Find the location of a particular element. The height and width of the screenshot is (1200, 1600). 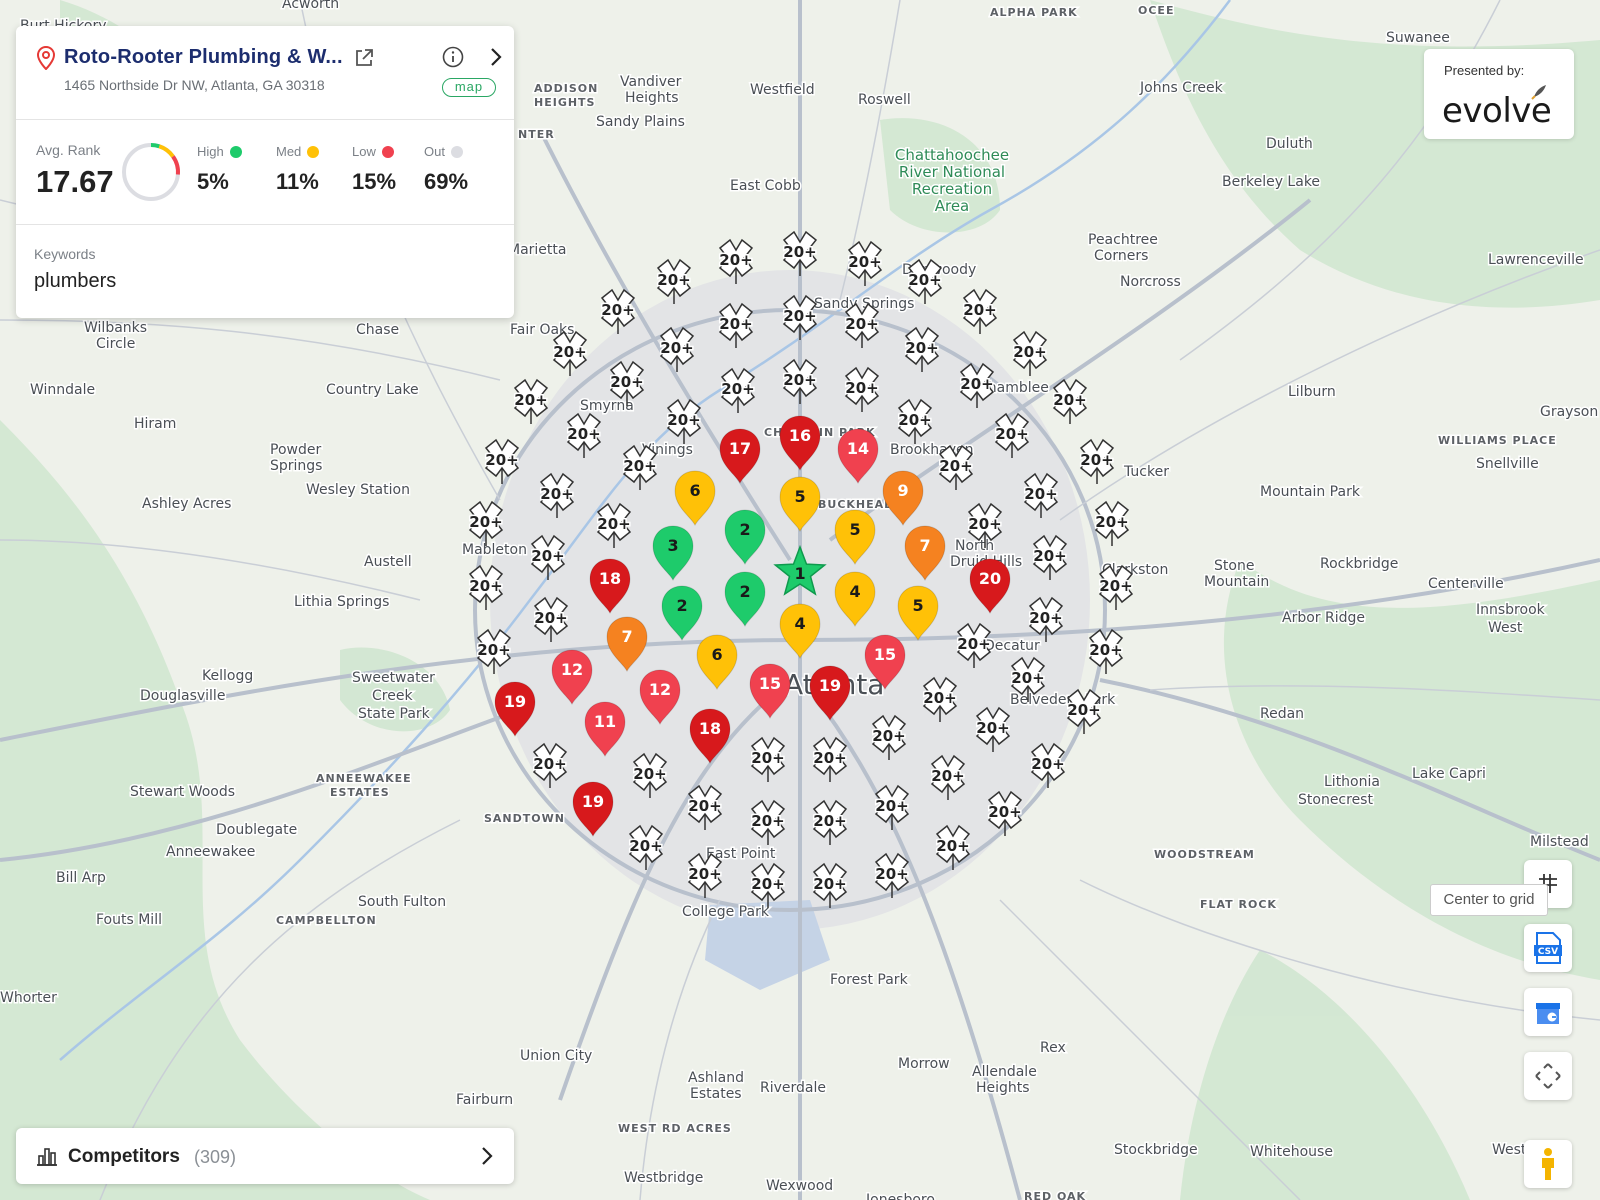

place-label: Duluth is located at coordinates (1289, 144).